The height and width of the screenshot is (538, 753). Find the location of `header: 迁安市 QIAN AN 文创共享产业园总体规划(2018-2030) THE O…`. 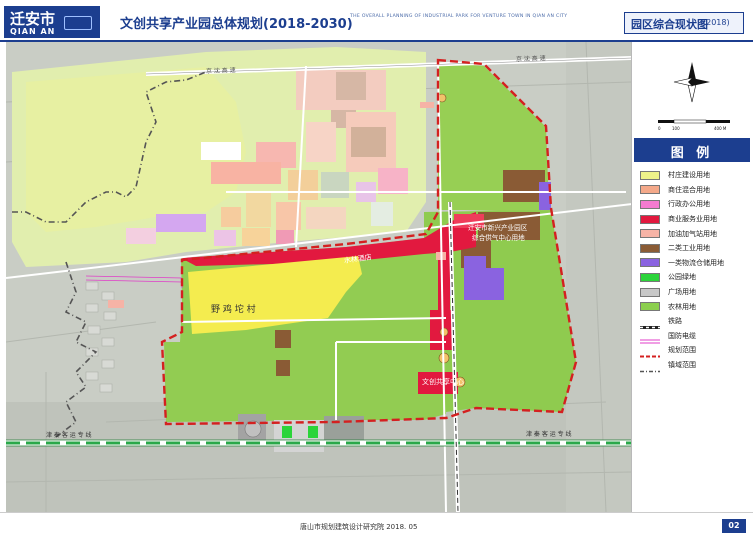

header: 迁安市 QIAN AN 文创共享产业园总体规划(2018-2030) THE O… is located at coordinates (376, 21).